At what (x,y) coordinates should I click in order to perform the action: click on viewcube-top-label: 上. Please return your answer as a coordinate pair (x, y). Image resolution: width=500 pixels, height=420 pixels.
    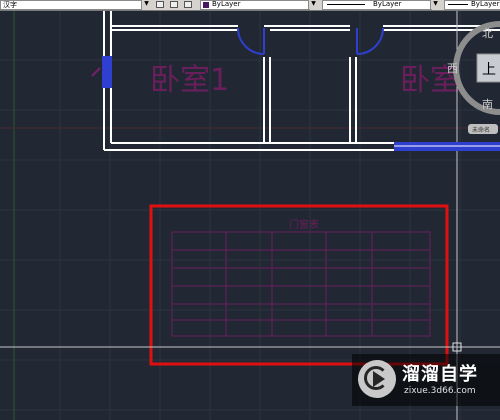
    Looking at the image, I should click on (489, 70).